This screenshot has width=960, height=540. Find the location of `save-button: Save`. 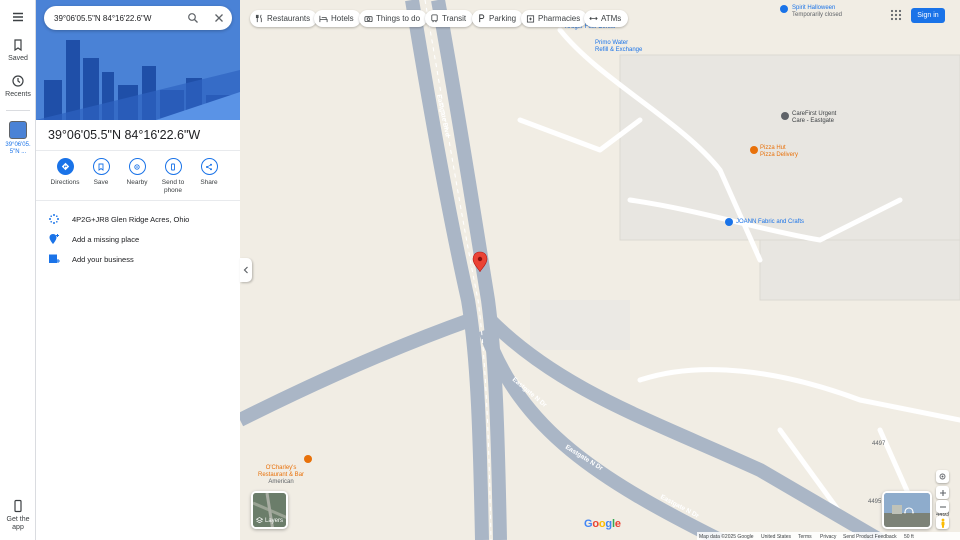

save-button: Save is located at coordinates (101, 172).